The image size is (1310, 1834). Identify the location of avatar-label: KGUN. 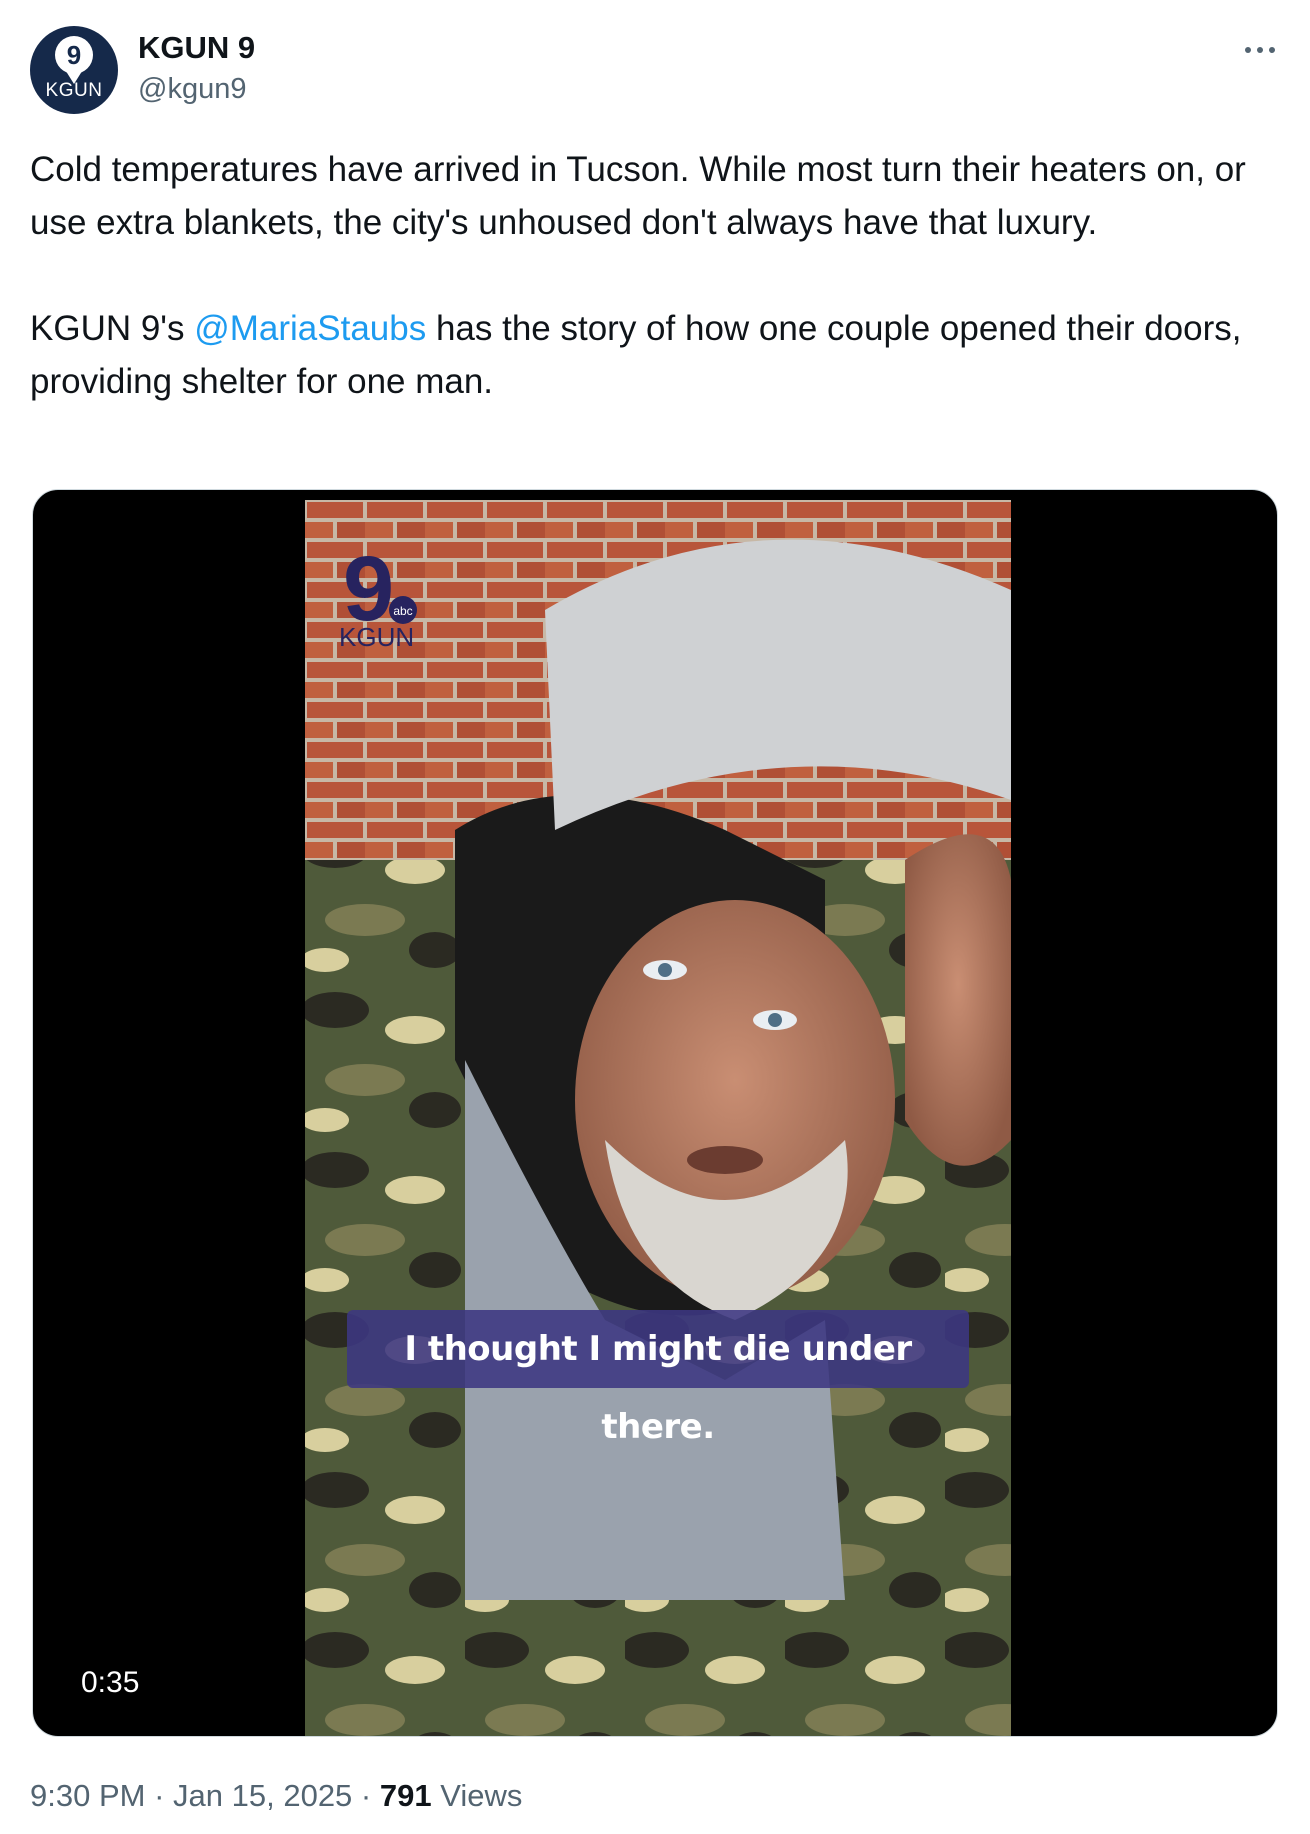
(74, 90).